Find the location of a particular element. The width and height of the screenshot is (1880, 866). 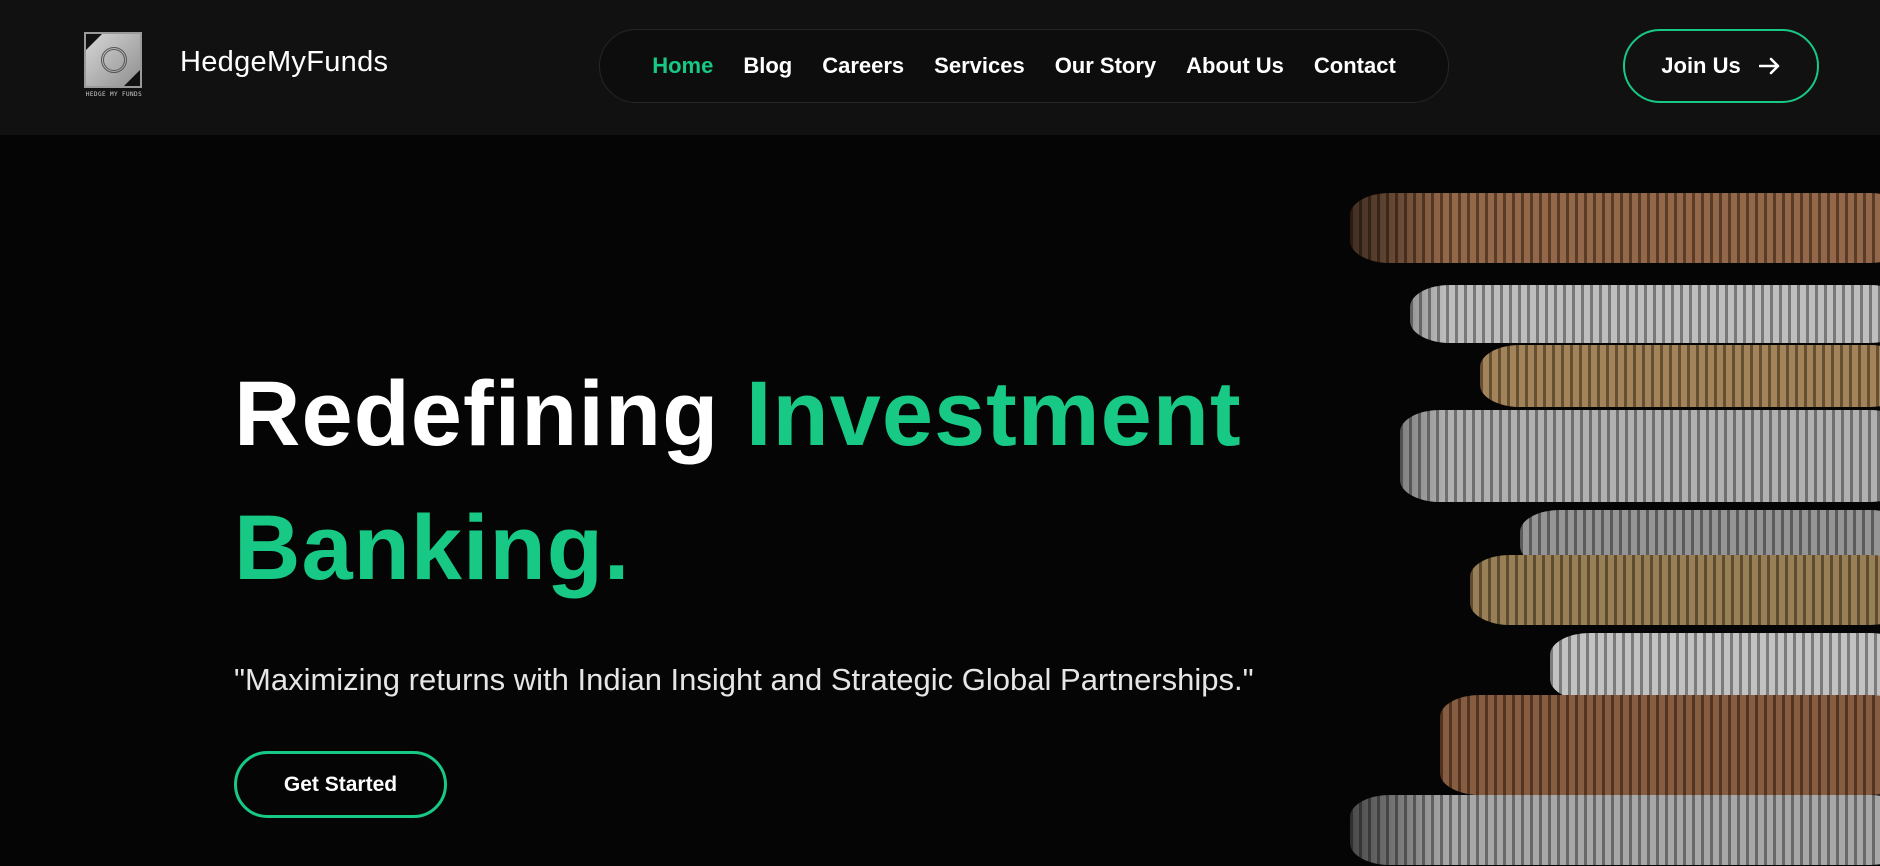

nav-item-blog: Blog is located at coordinates (767, 66).